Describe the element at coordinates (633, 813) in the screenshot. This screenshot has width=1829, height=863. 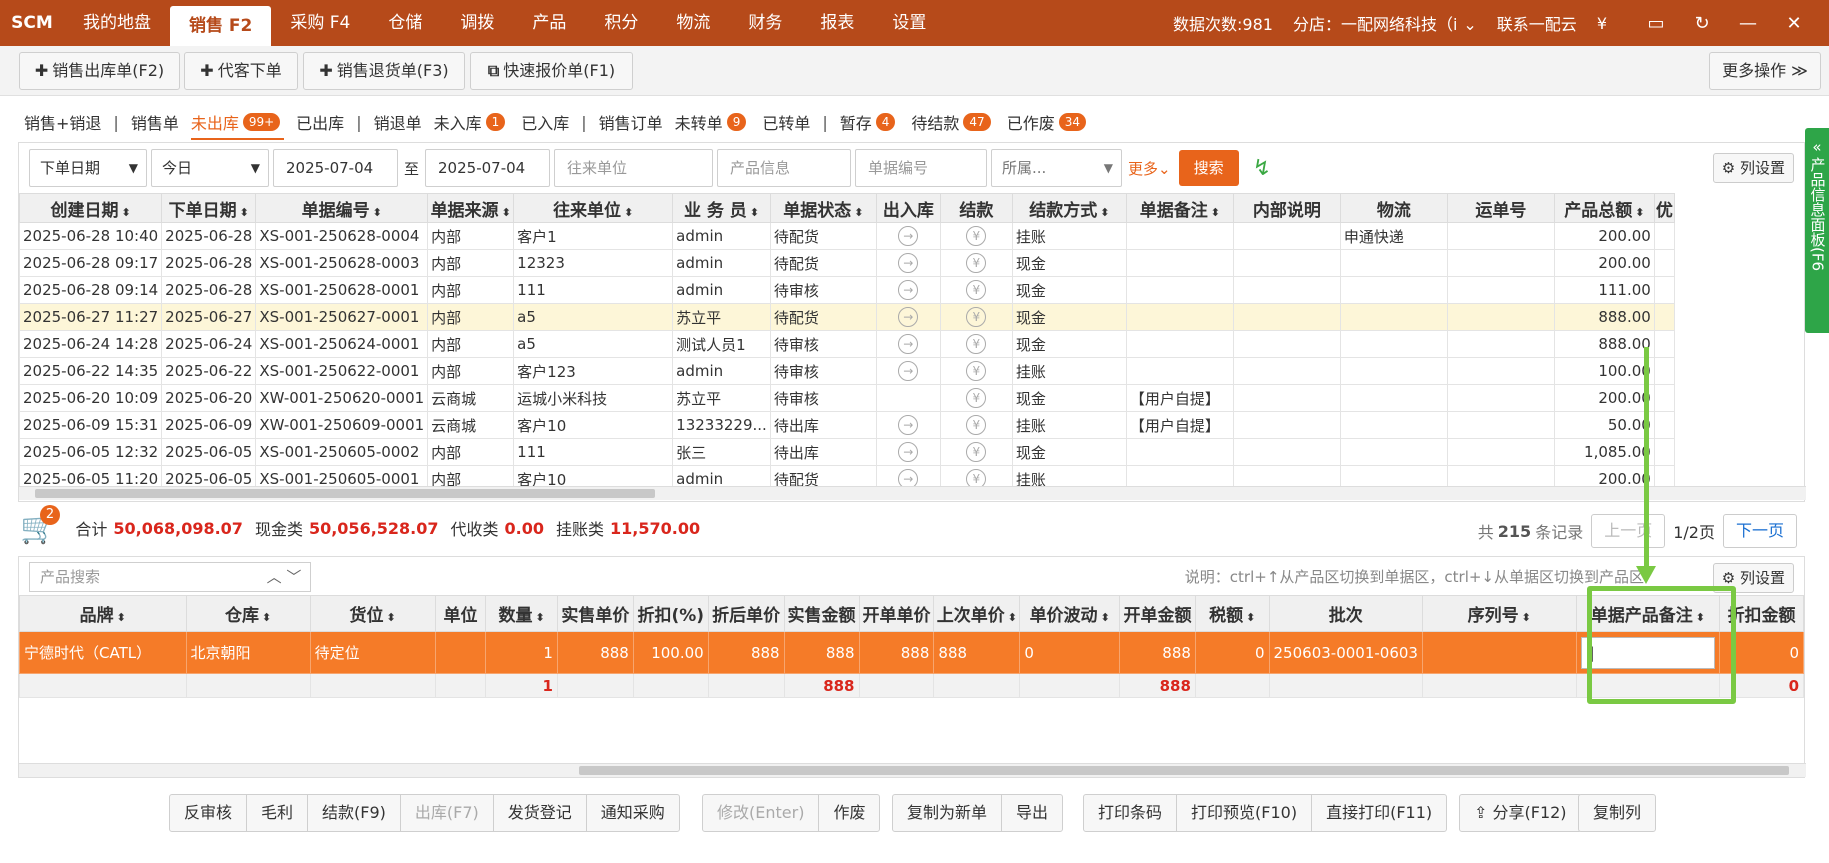
I see `notify-purchase-button: 通知采购` at that location.